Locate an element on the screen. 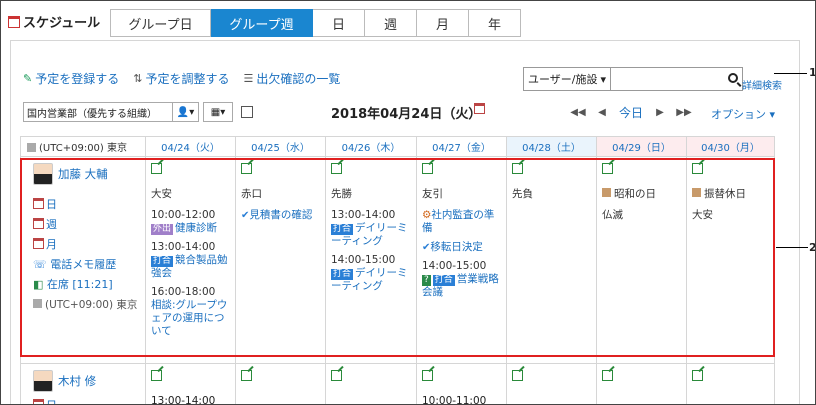 This screenshot has width=816, height=405. date-picker-icon is located at coordinates (479, 110).